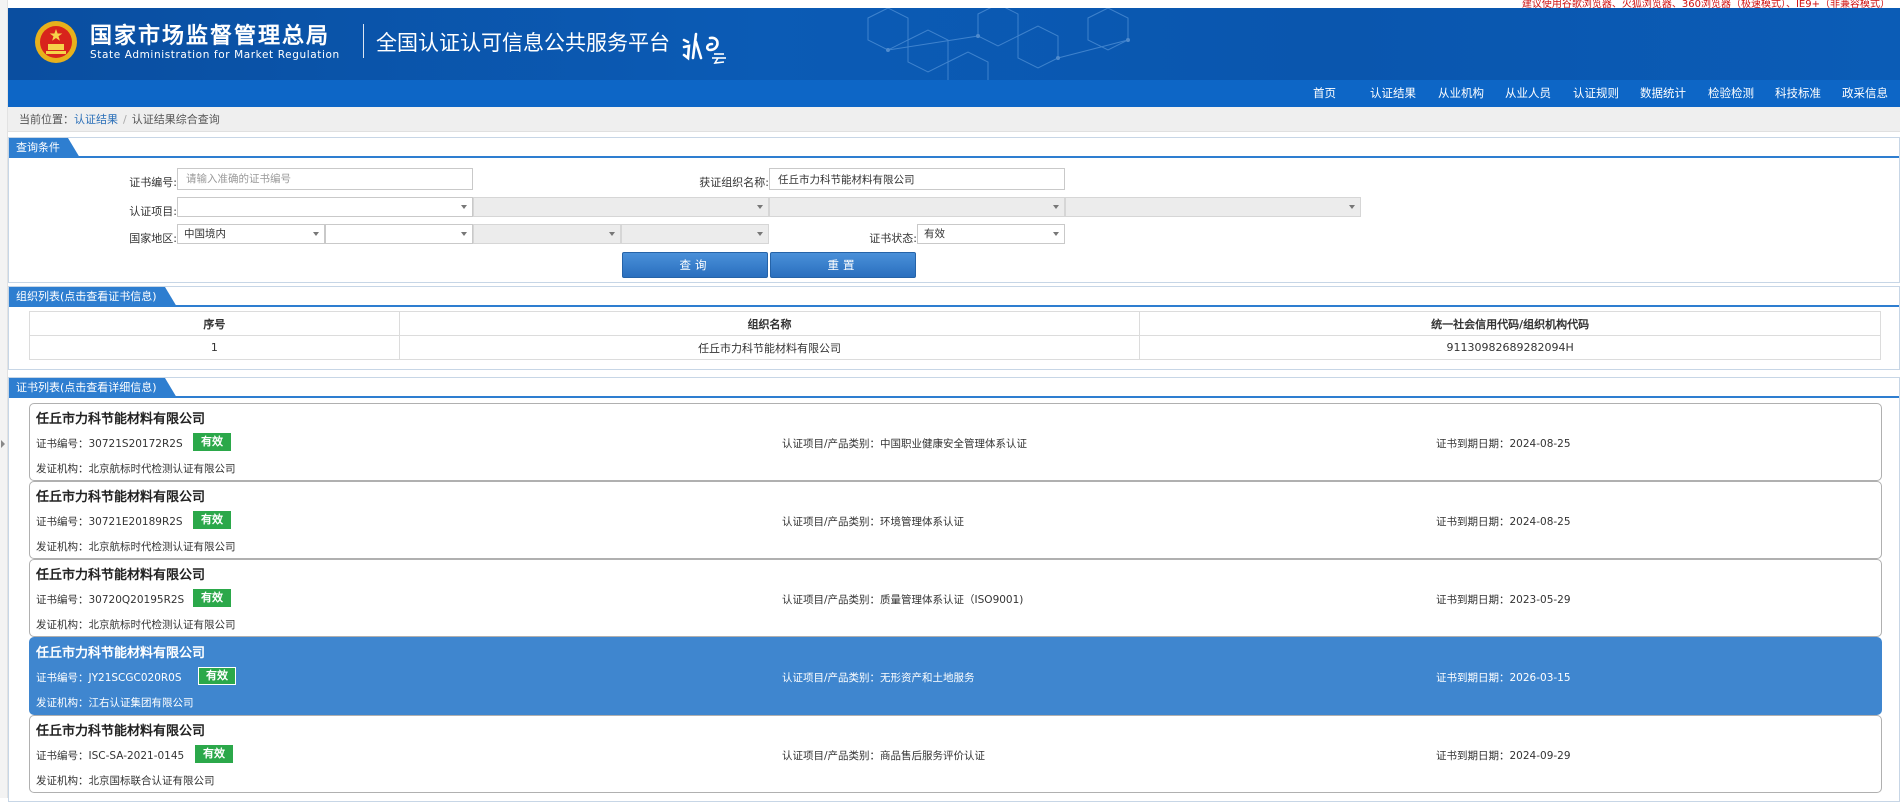 This screenshot has width=1900, height=802. I want to click on org-table-header: 序号 组织名称 统一社会信用代码/组织机构代码, so click(955, 323).